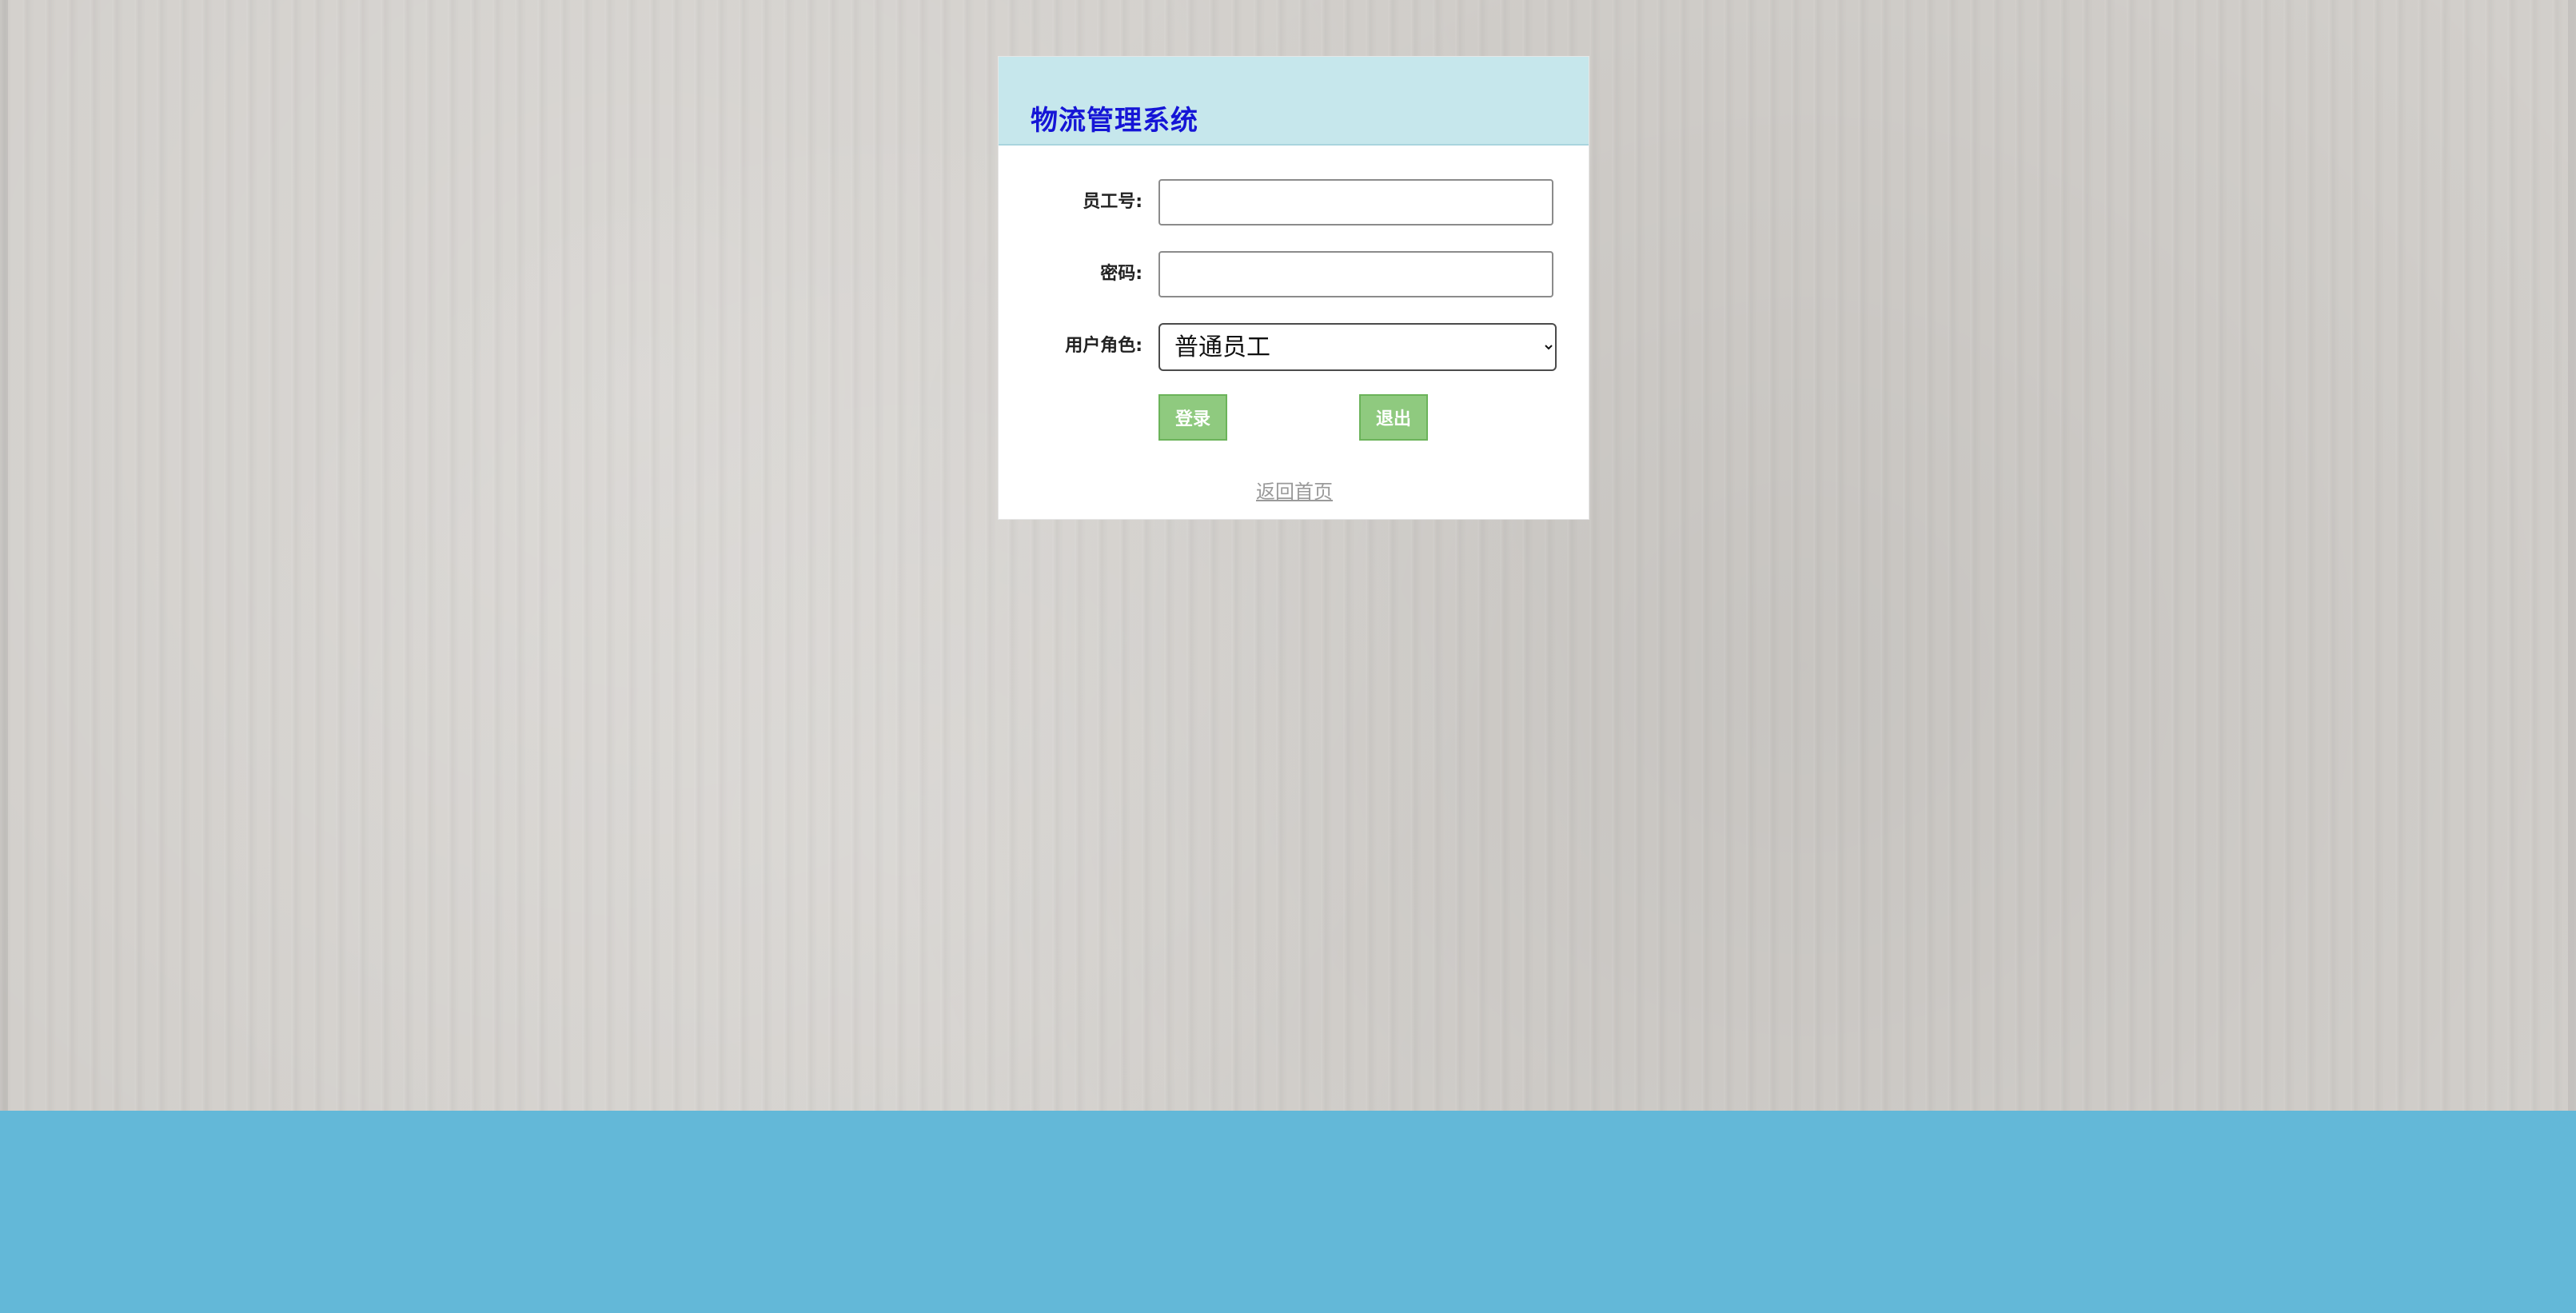  Describe the element at coordinates (1121, 274) in the screenshot. I see `password-label: 密码:` at that location.